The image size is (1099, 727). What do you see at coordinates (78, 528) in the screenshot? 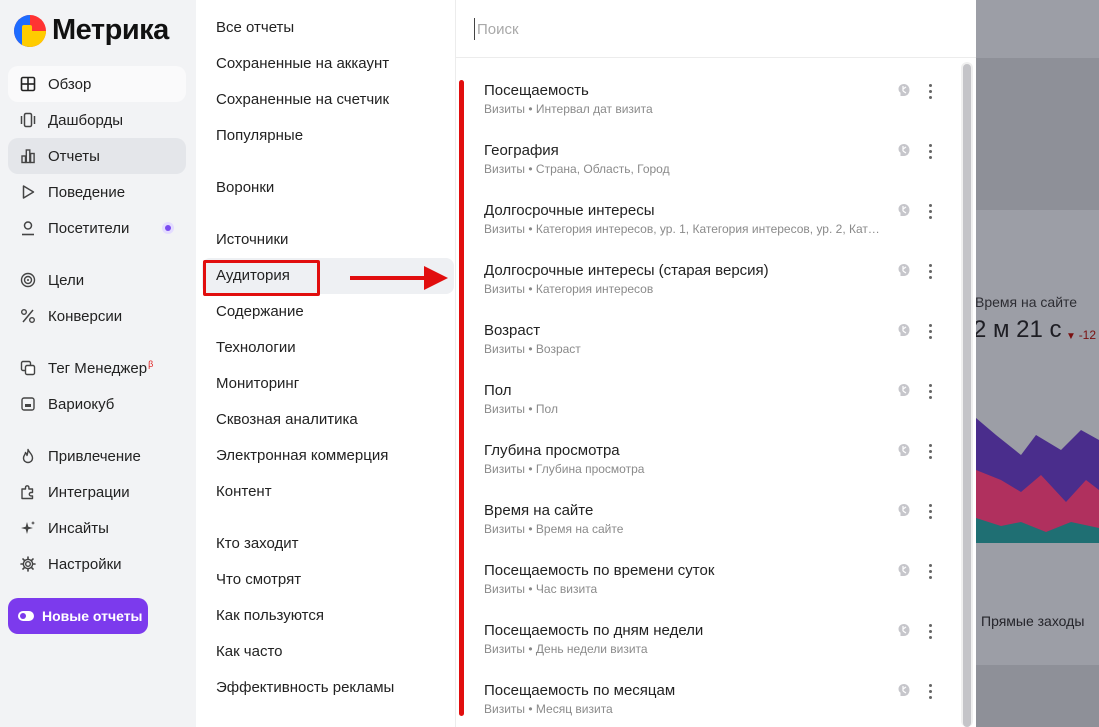
I see `sidebar-item-label: Инсайты` at bounding box center [78, 528].